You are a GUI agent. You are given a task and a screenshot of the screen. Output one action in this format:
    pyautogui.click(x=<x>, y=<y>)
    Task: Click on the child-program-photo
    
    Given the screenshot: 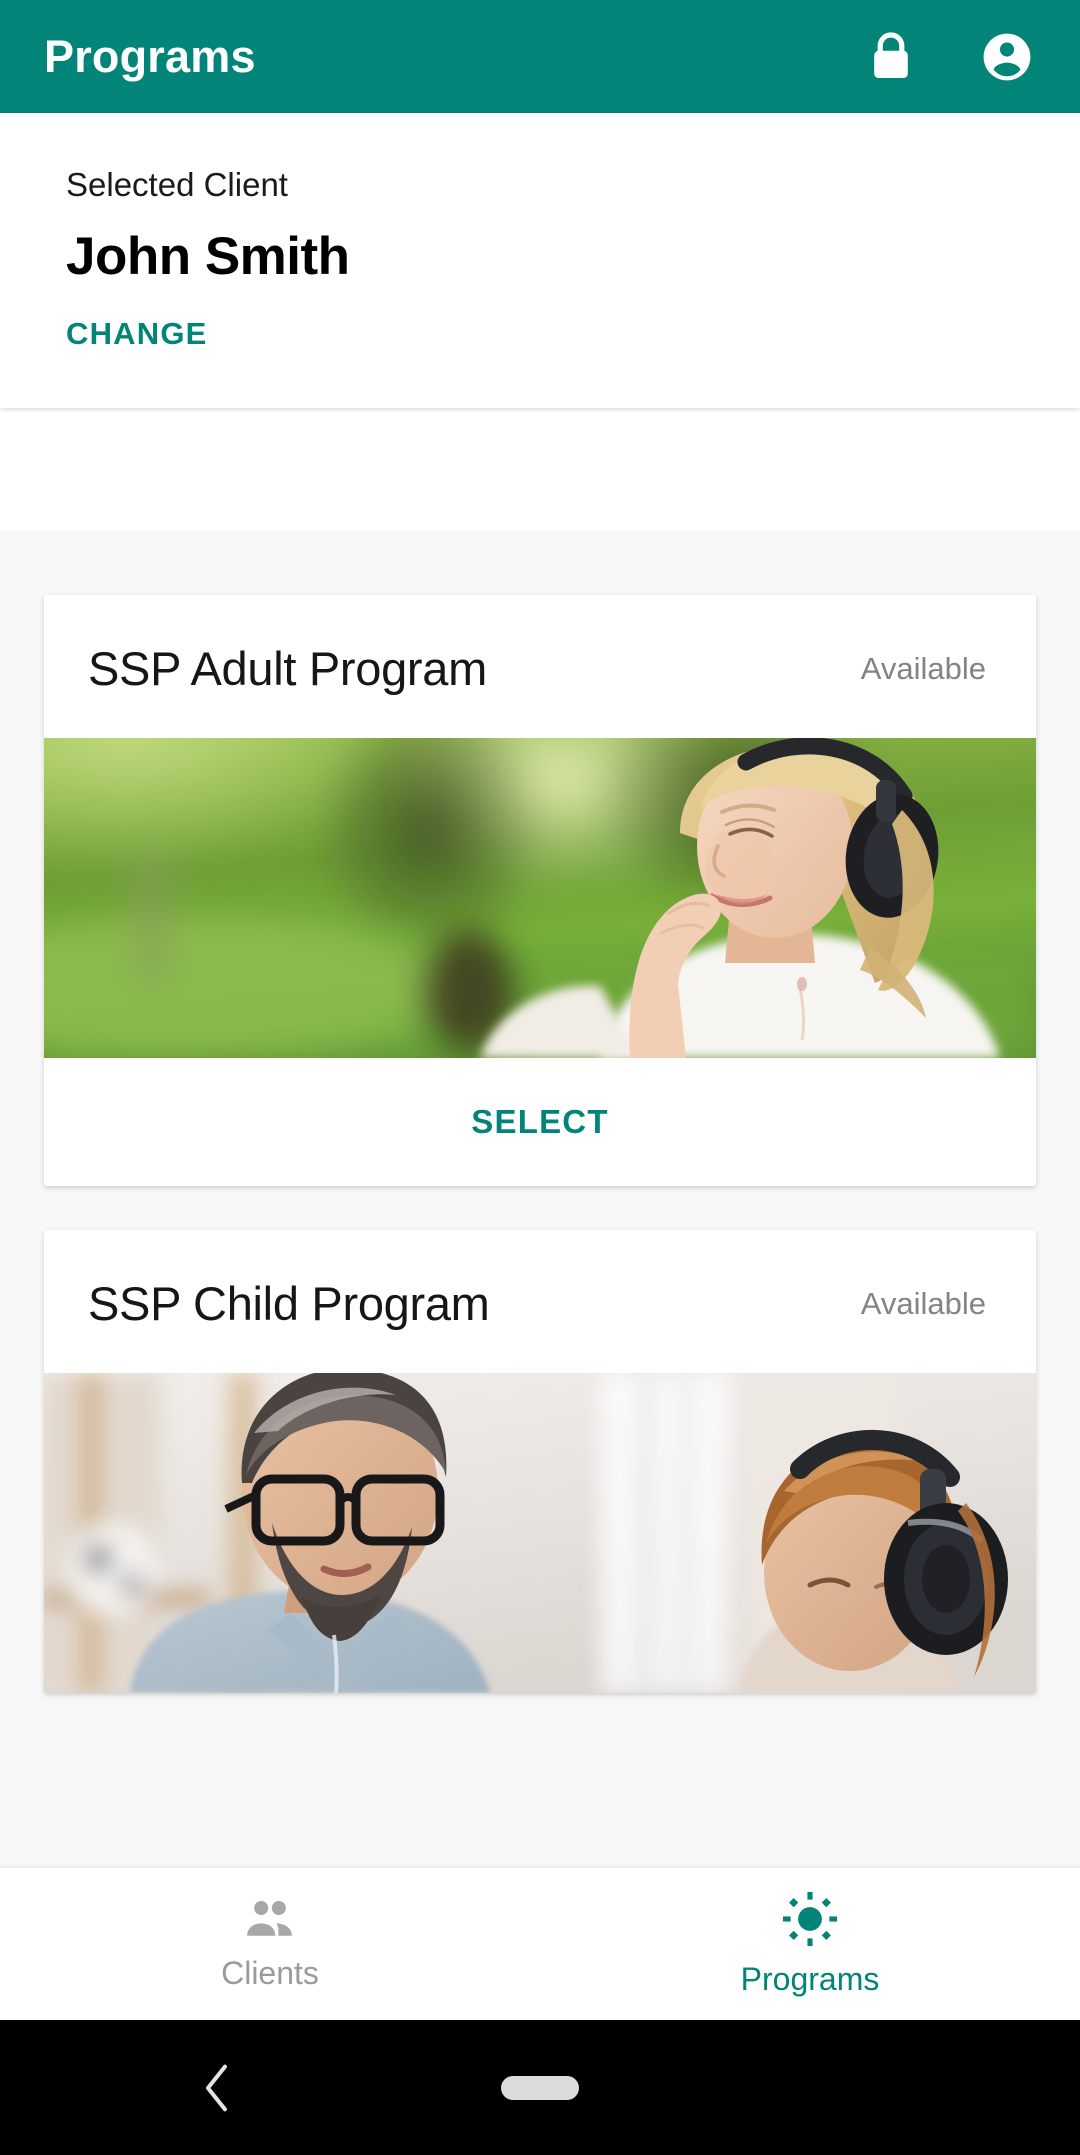 What is the action you would take?
    pyautogui.click(x=540, y=1533)
    